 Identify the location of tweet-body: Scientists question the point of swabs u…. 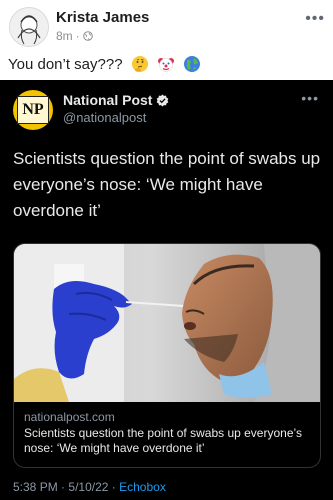
(167, 184).